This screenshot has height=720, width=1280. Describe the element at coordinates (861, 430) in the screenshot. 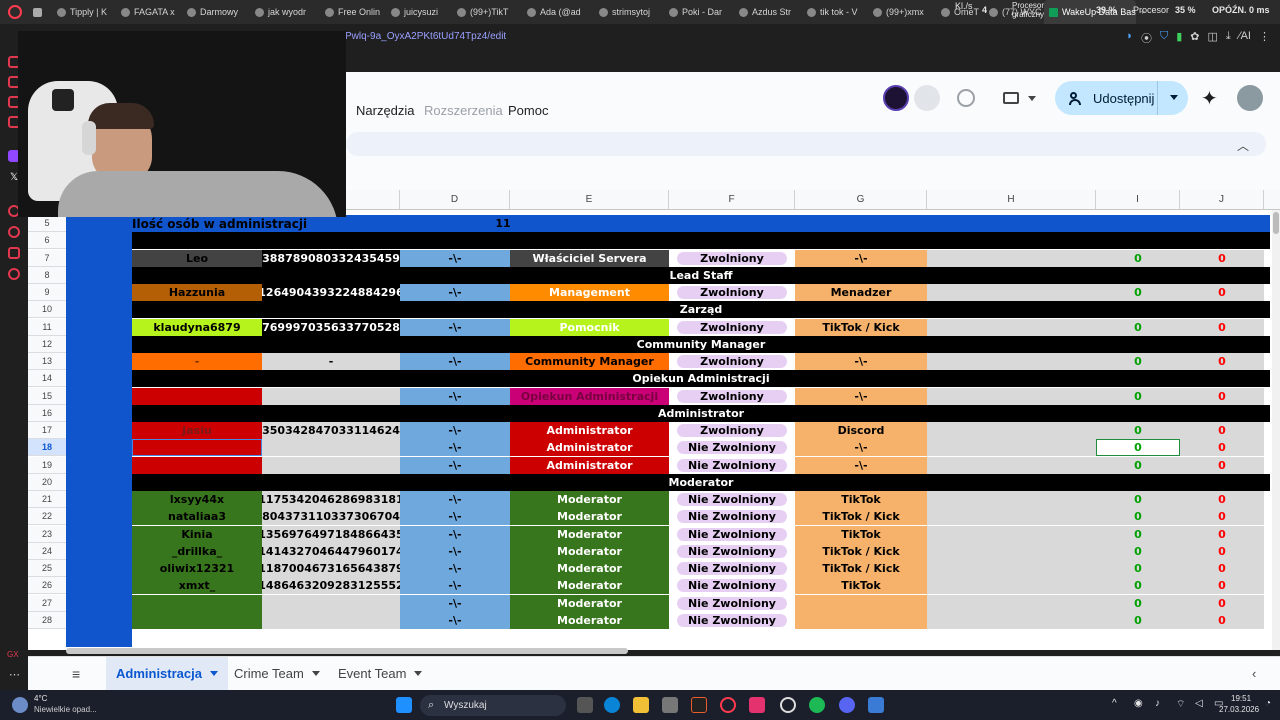

I see `platform-cell: Discord` at that location.